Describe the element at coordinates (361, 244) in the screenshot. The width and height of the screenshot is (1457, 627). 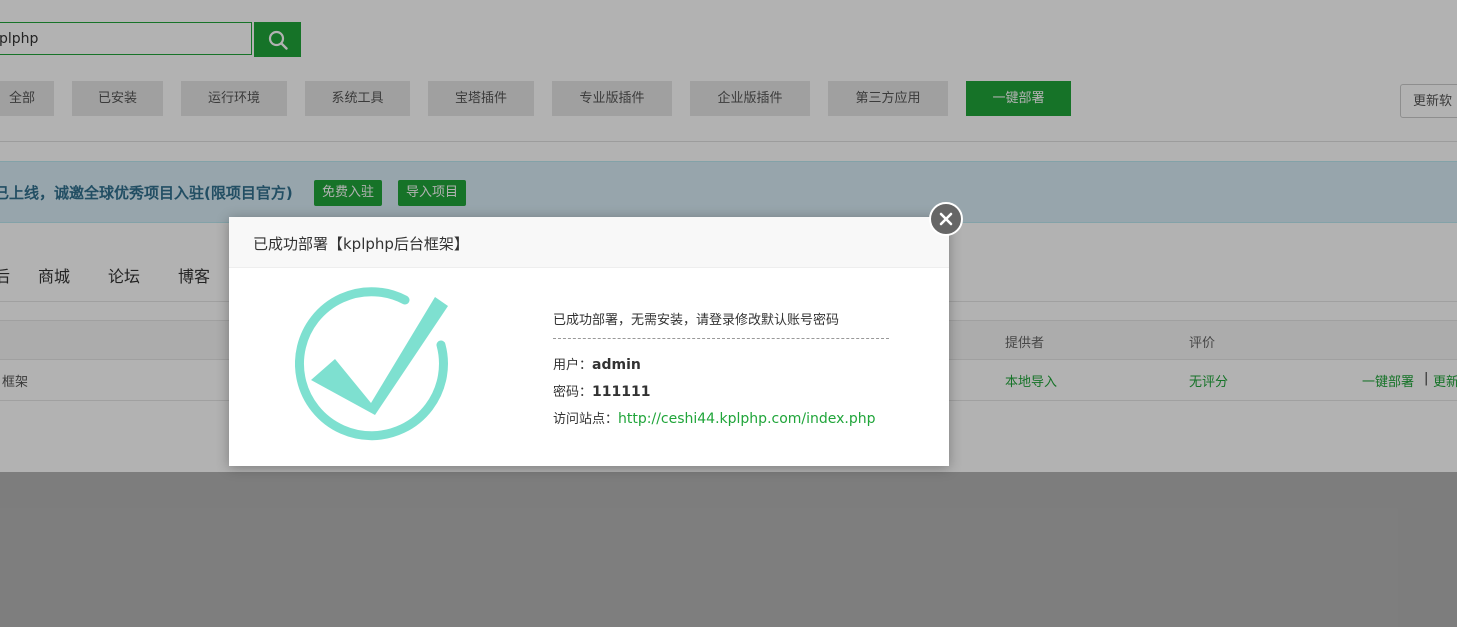
I see `dialog-title: 已成功部署【kplphp后台框架】` at that location.